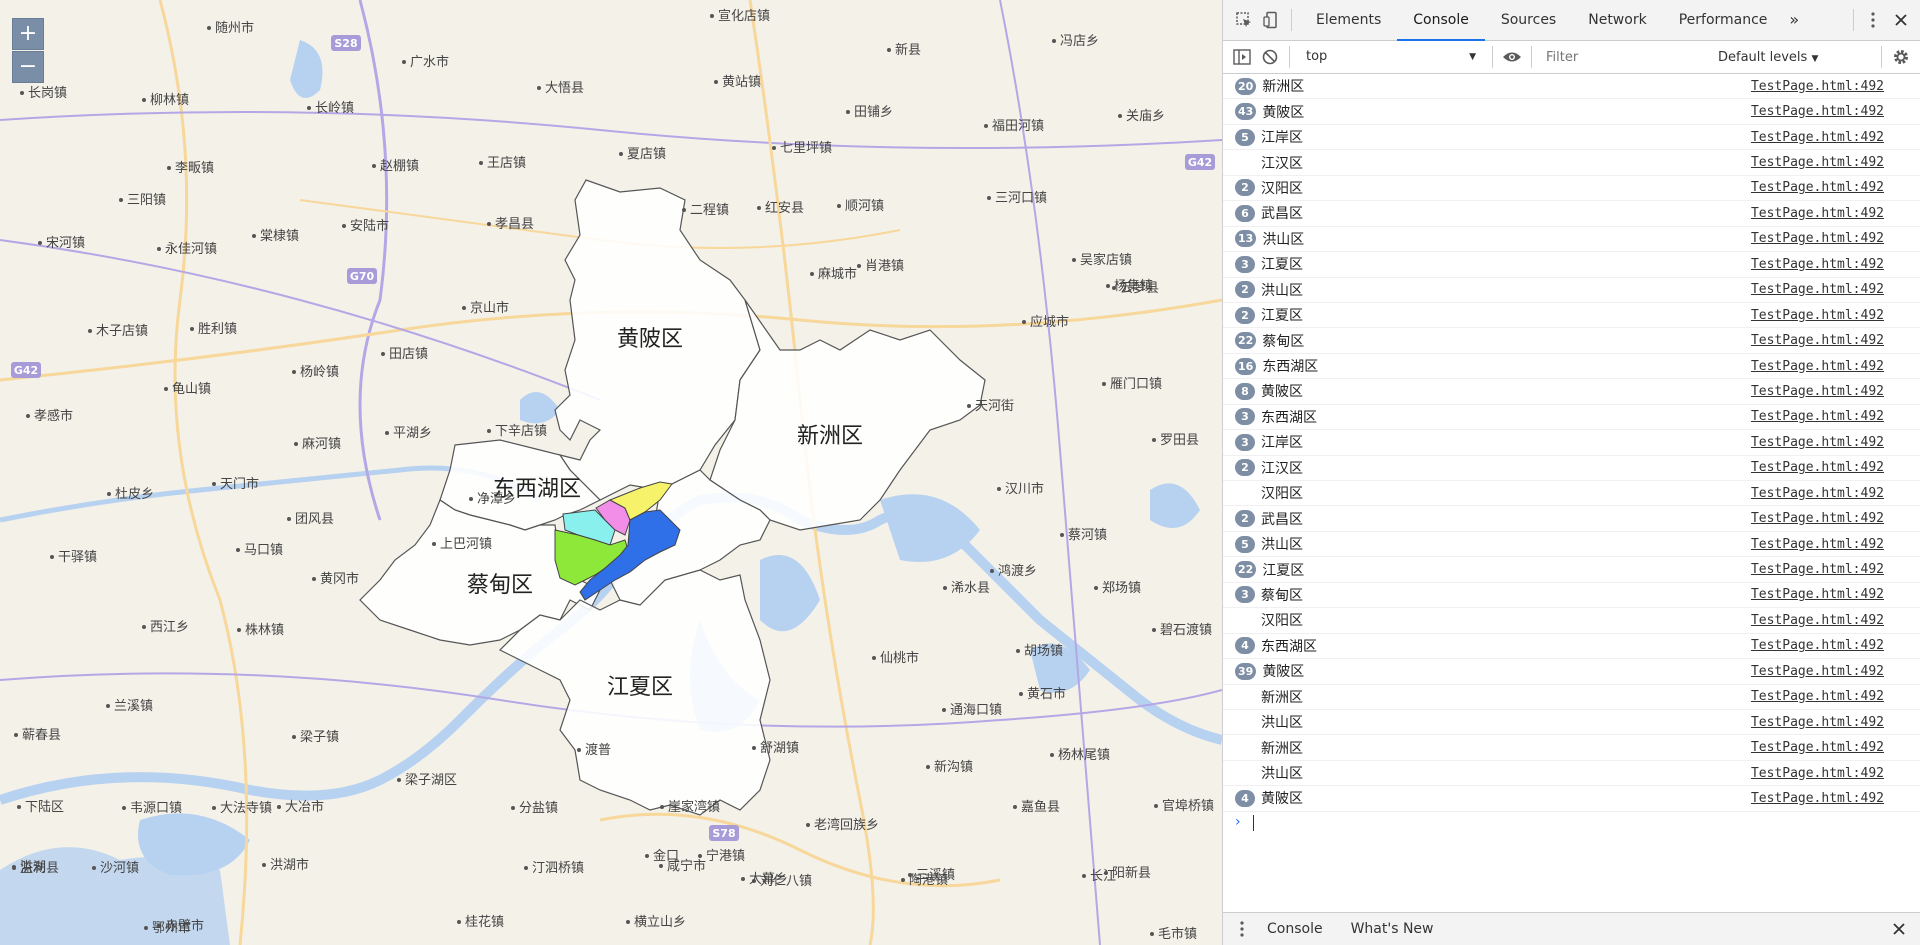 This screenshot has height=945, width=1920. Describe the element at coordinates (1531, 57) in the screenshot. I see `toolbar-separator` at that location.